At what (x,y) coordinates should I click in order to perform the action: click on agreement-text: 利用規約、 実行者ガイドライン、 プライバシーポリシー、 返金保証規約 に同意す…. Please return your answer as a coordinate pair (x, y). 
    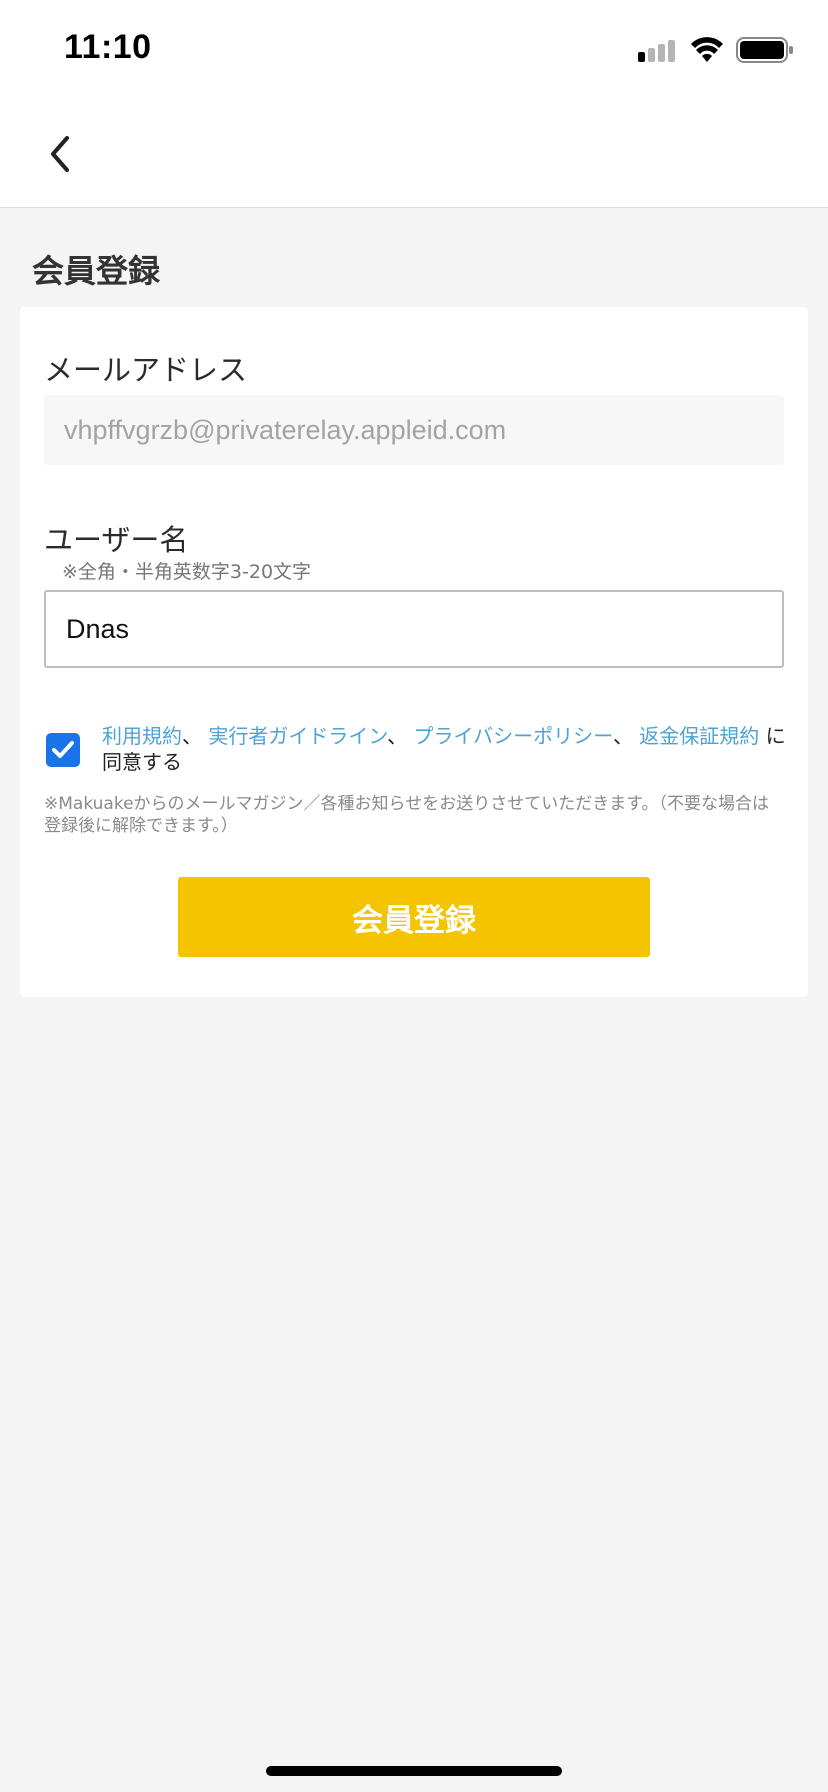
    Looking at the image, I should click on (452, 749).